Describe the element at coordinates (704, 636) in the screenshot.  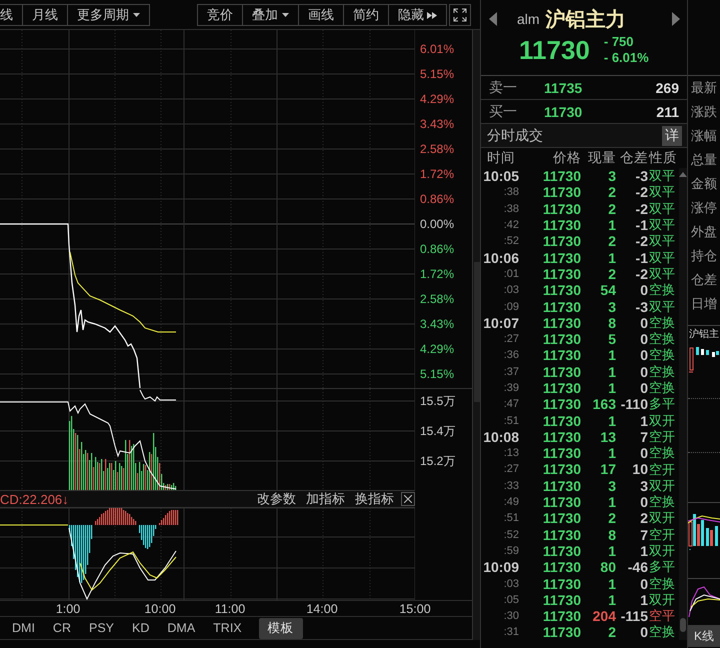
I see `kline-button: K线` at that location.